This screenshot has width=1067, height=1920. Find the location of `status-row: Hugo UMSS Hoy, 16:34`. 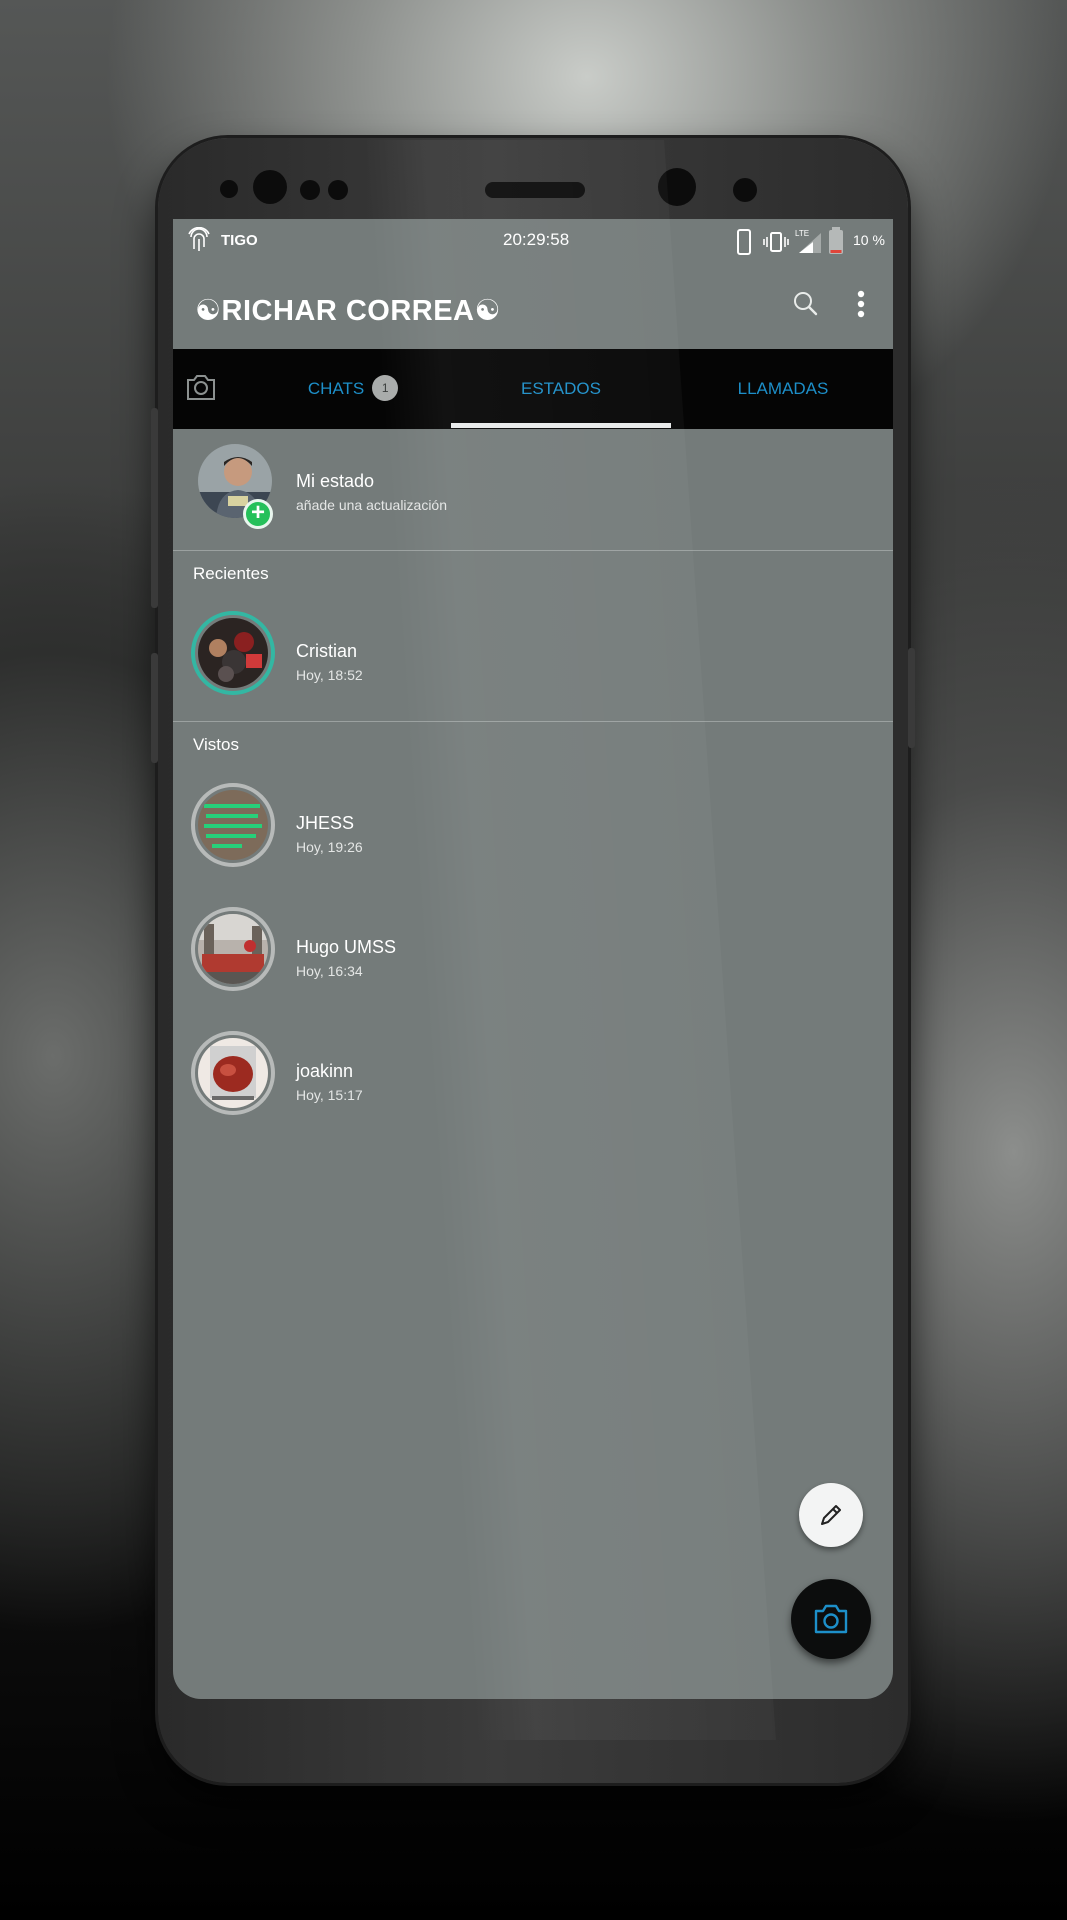

status-row: Hugo UMSS Hoy, 16:34 is located at coordinates (533, 960).